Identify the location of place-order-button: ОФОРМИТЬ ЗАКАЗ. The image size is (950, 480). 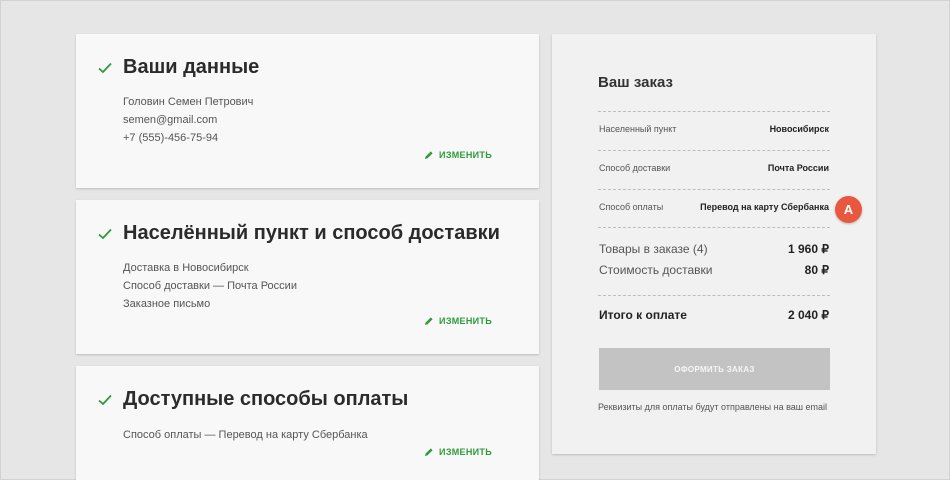
(714, 369).